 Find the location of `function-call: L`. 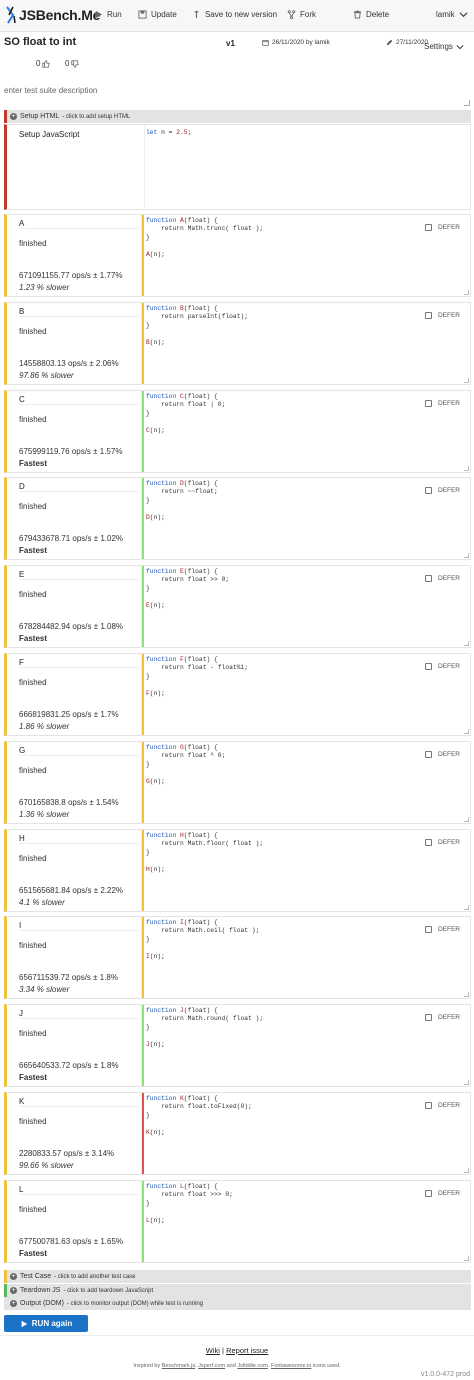

function-call: L is located at coordinates (148, 1220).